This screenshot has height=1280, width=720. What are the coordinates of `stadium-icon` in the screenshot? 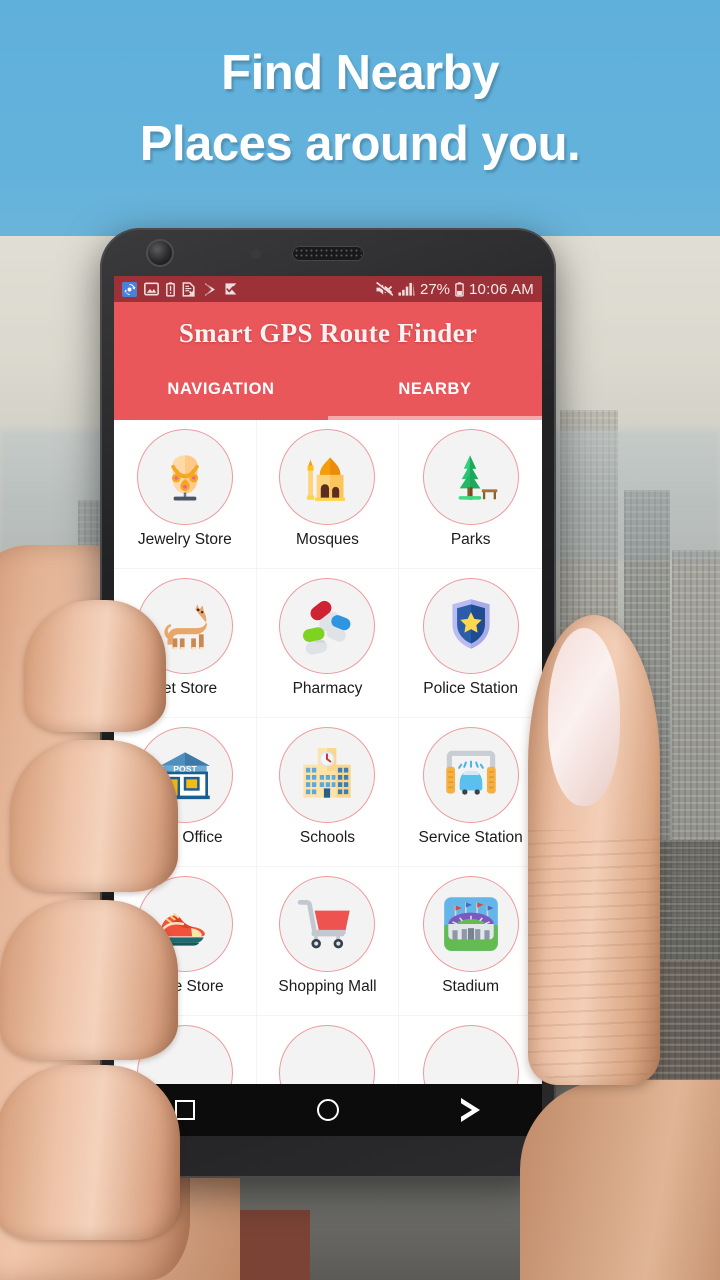 It's located at (470, 924).